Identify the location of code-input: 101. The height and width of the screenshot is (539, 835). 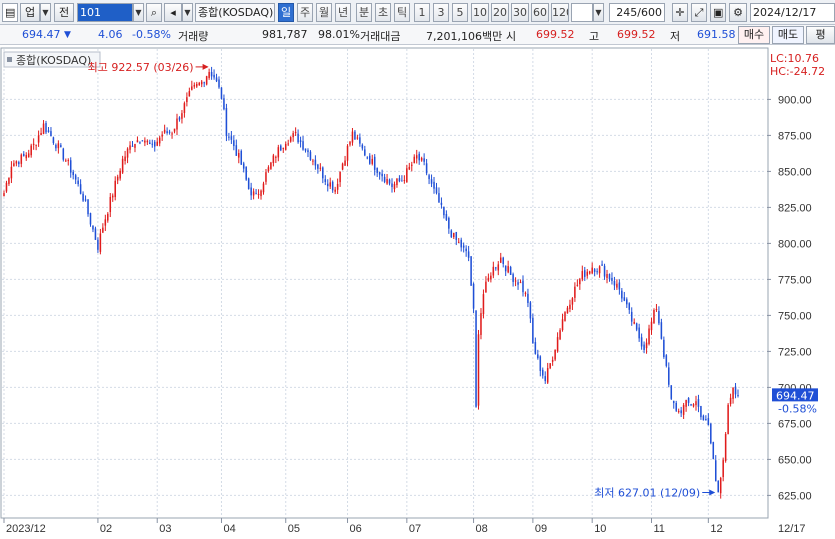
(105, 12).